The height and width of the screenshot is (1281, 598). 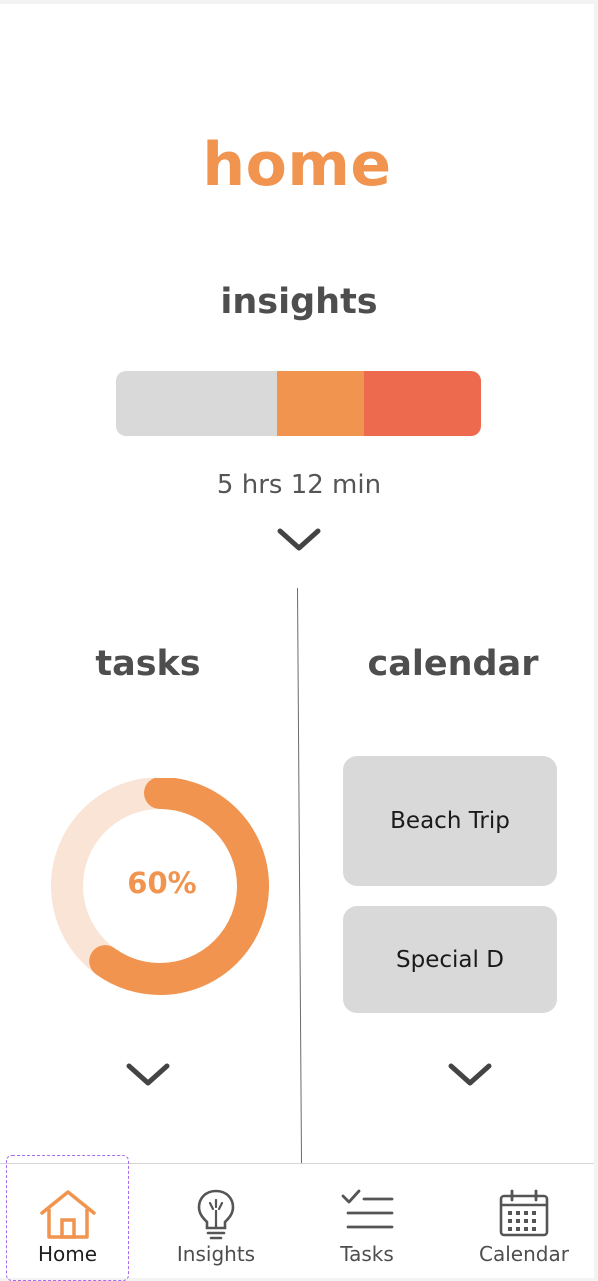 What do you see at coordinates (162, 883) in the screenshot?
I see `tasks-progress-label: 60%` at bounding box center [162, 883].